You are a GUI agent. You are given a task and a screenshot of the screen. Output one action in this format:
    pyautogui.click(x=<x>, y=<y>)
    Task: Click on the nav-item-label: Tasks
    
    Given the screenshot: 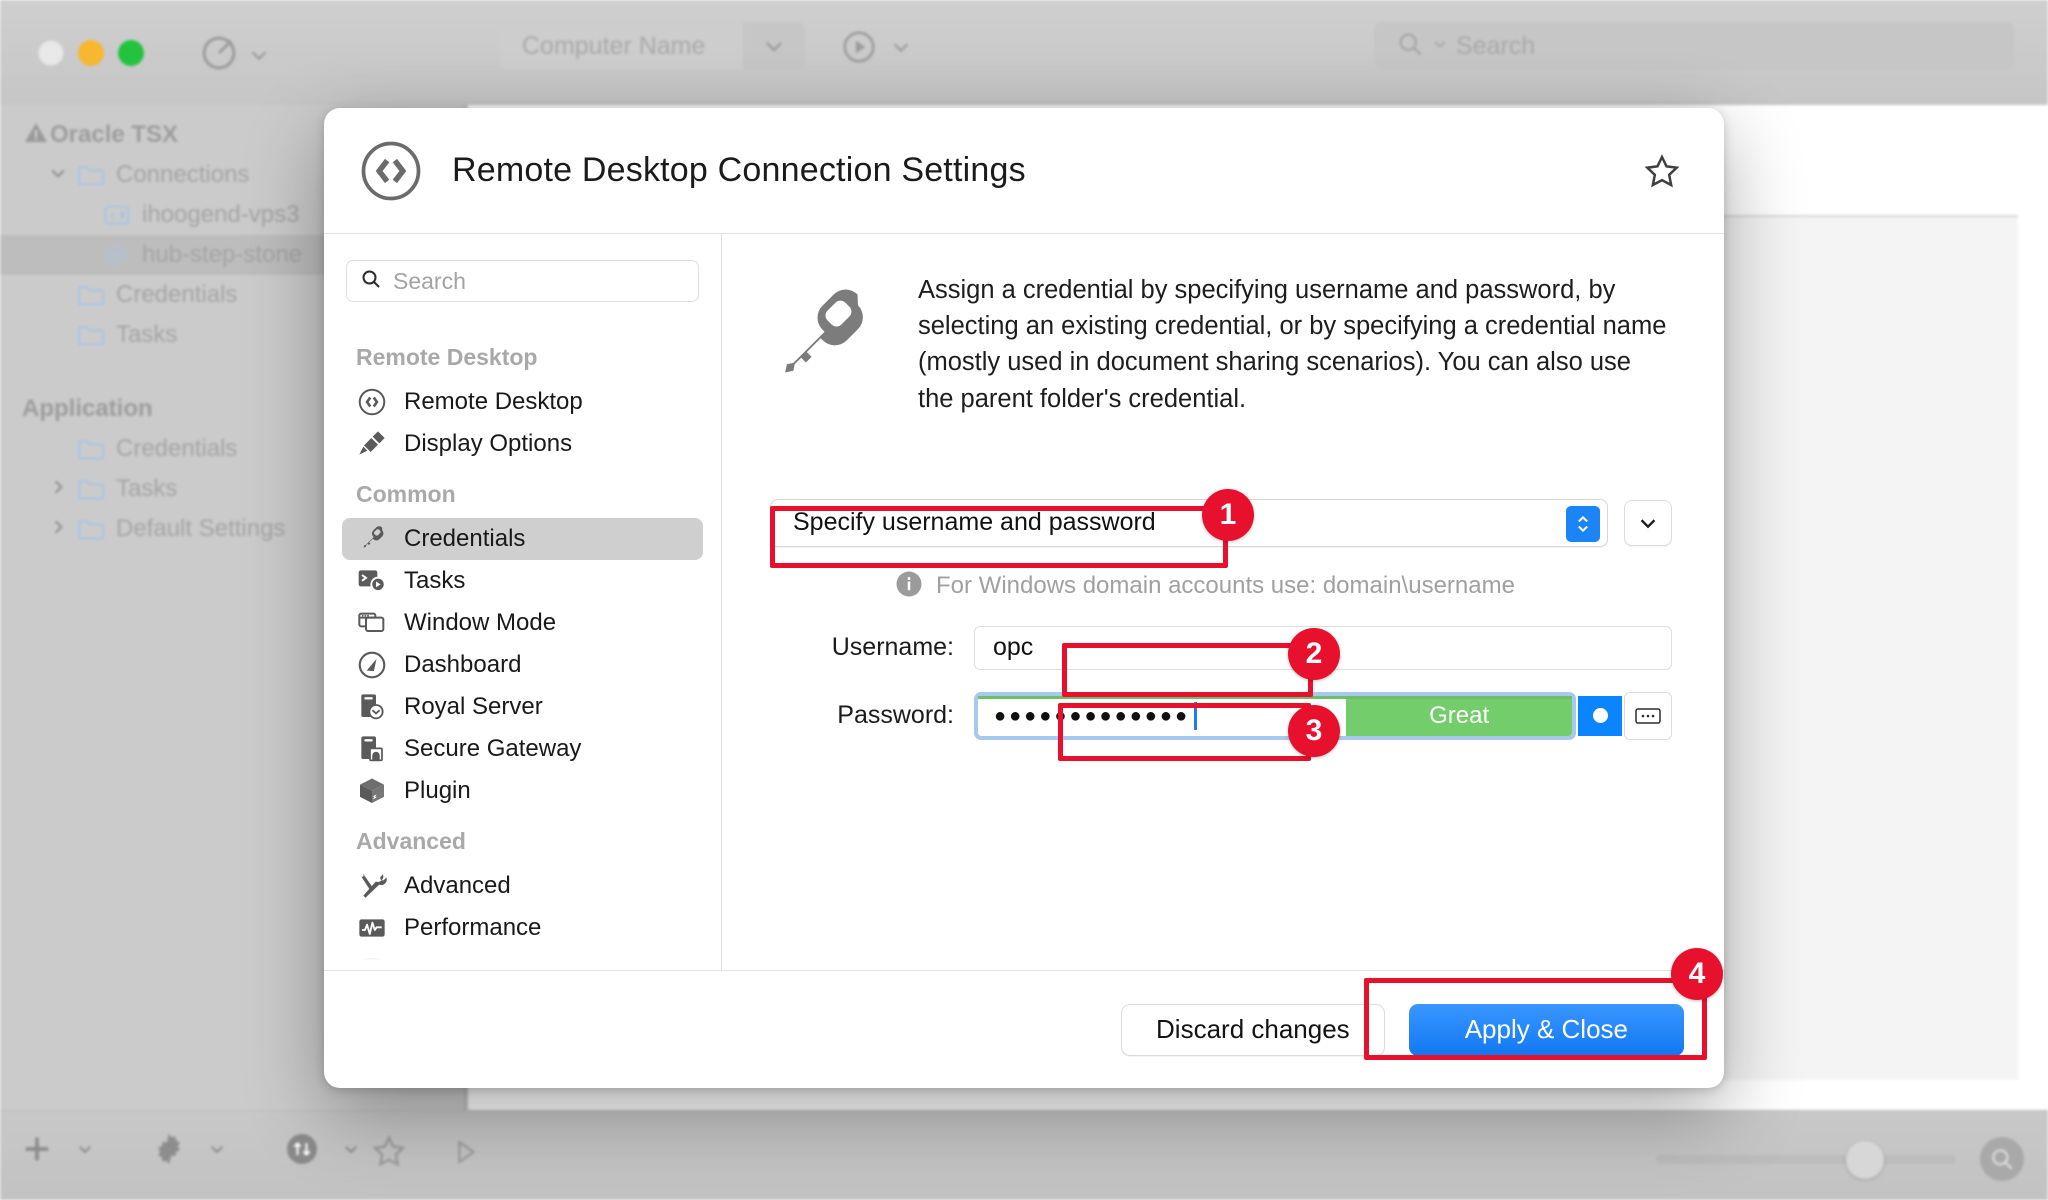 What is the action you would take?
    pyautogui.click(x=435, y=580)
    